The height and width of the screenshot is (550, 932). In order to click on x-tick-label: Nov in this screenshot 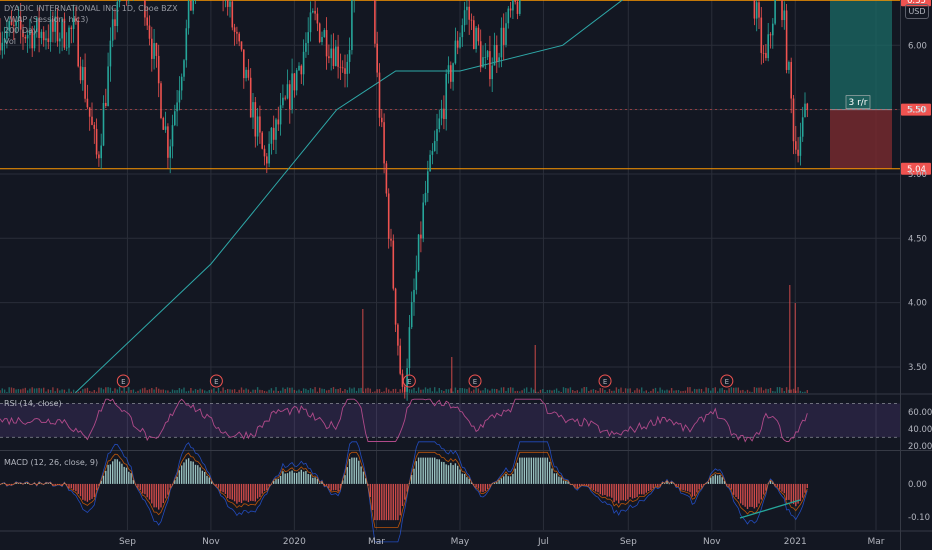, I will do `click(211, 542)`.